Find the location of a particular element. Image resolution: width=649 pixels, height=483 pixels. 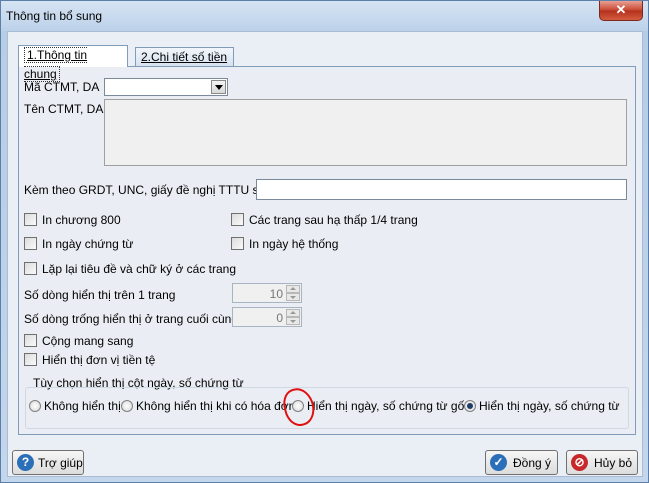

chevron-down-icon is located at coordinates (218, 87).